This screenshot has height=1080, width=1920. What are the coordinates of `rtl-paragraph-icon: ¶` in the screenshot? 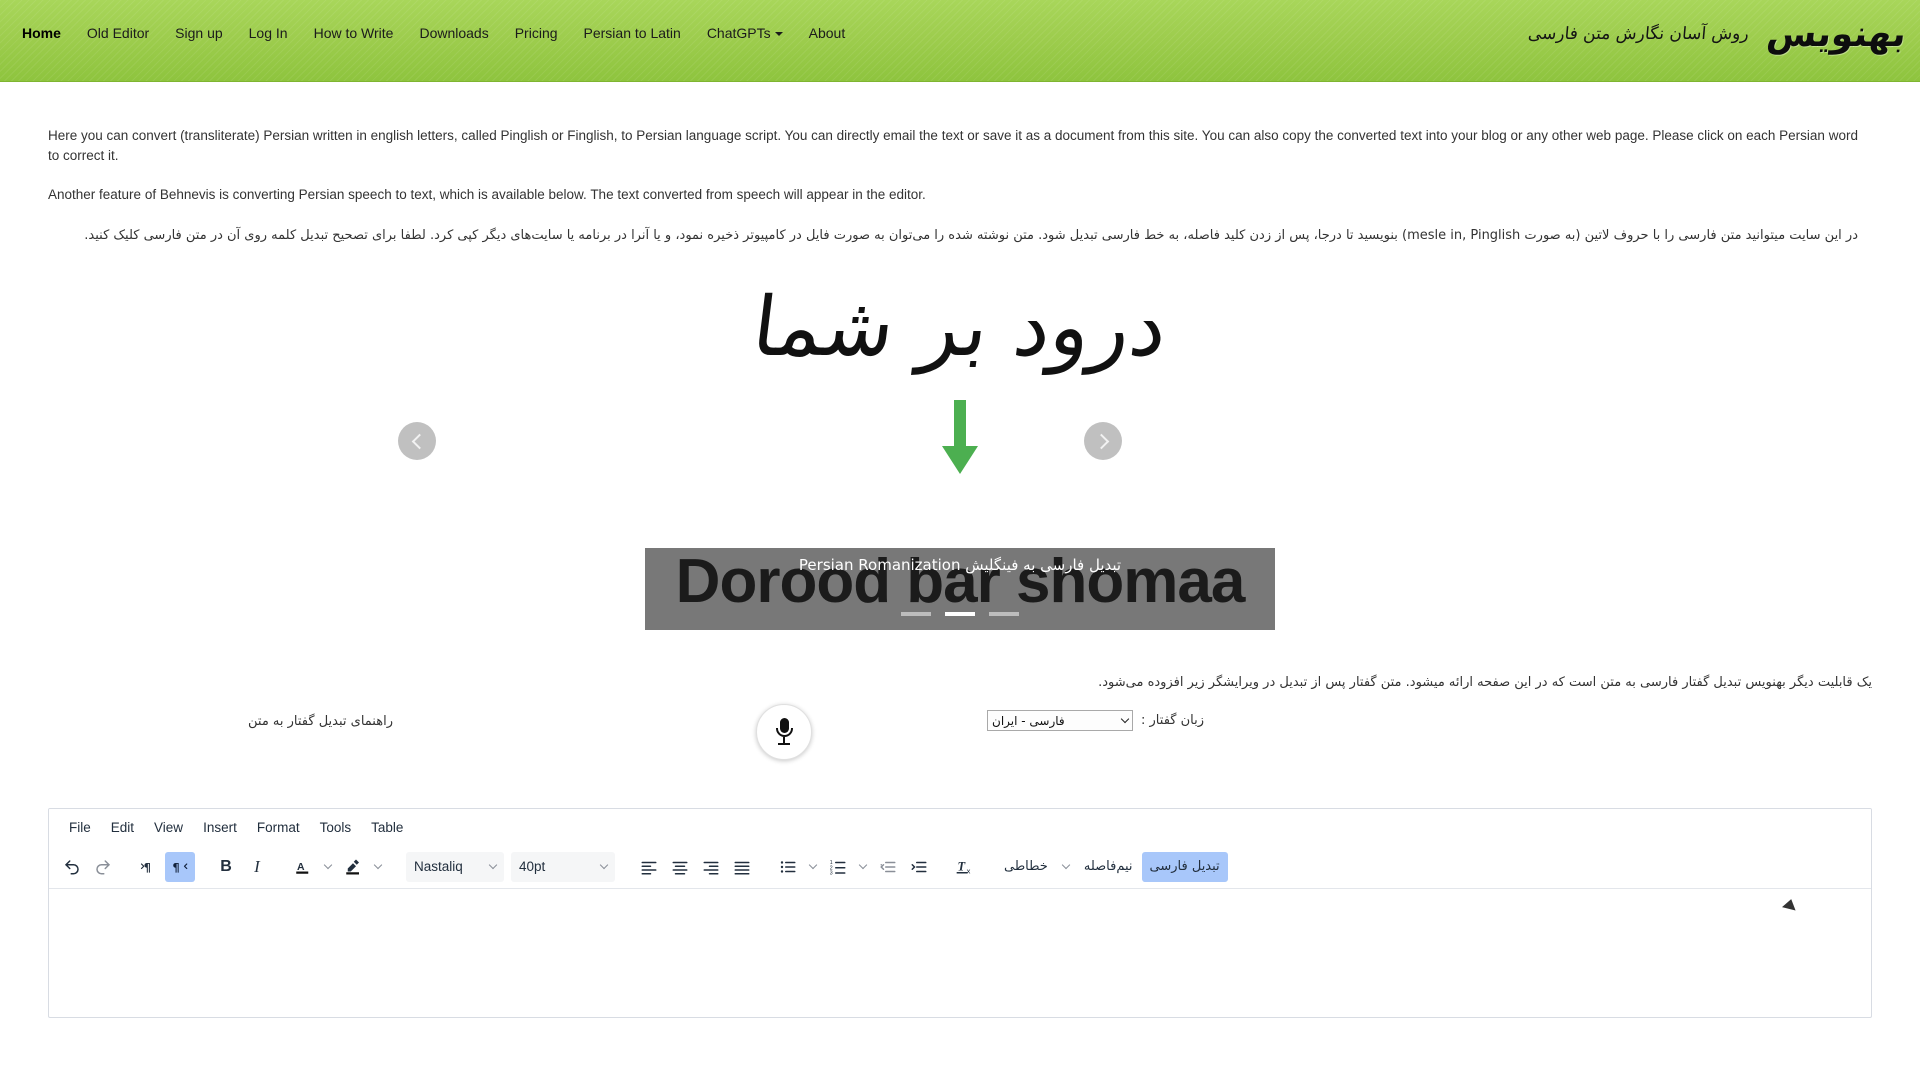 It's located at (180, 867).